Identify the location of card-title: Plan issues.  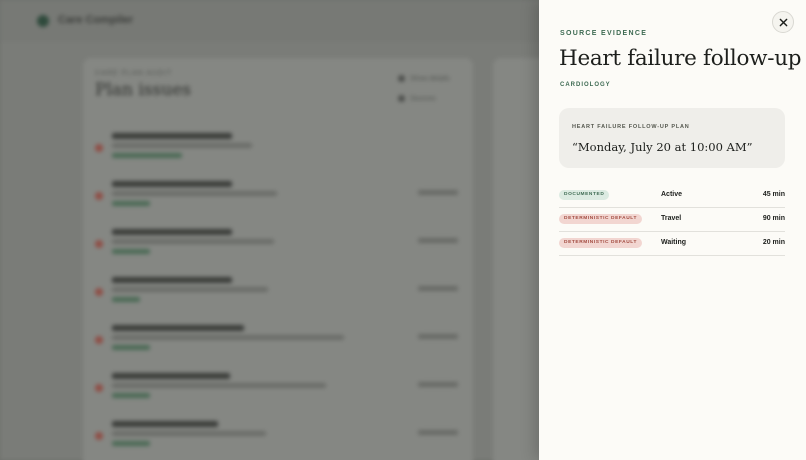
(143, 90).